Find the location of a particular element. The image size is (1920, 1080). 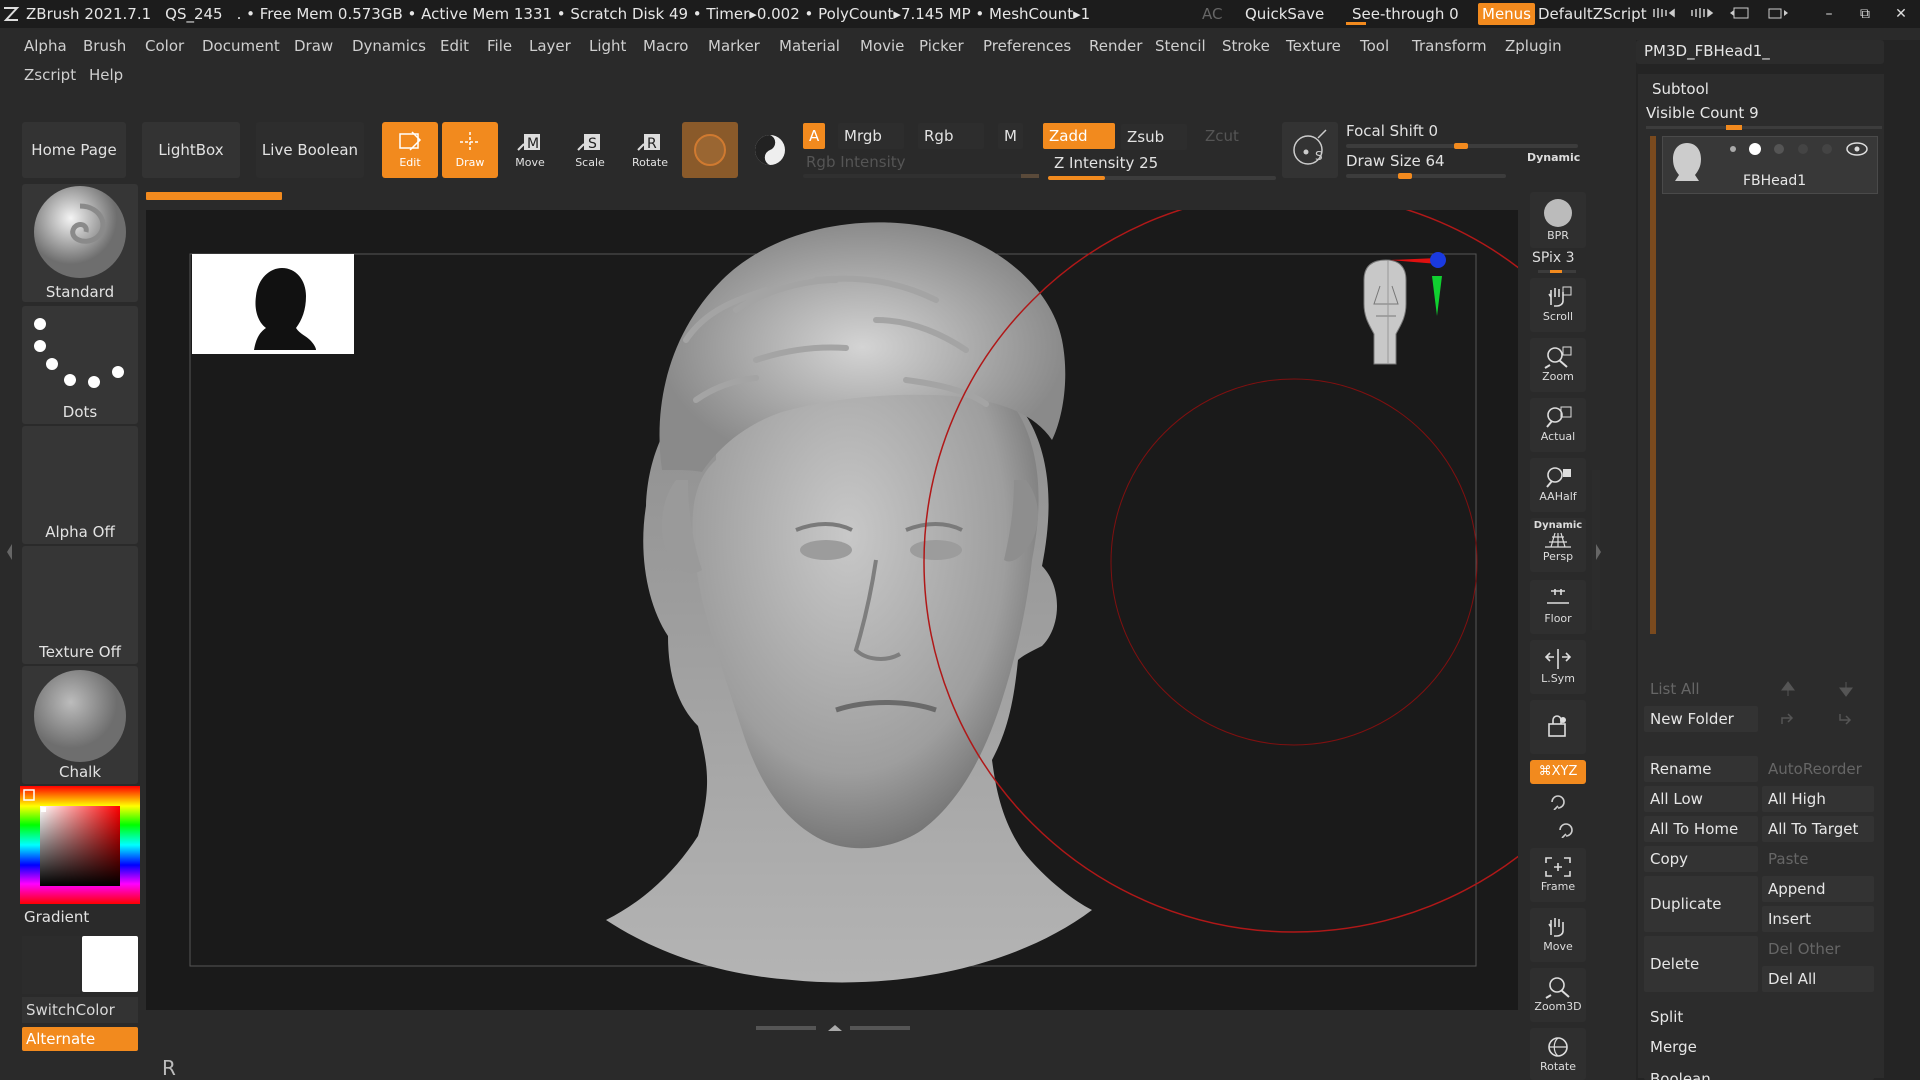

zoom-button: Zoom is located at coordinates (1558, 365).